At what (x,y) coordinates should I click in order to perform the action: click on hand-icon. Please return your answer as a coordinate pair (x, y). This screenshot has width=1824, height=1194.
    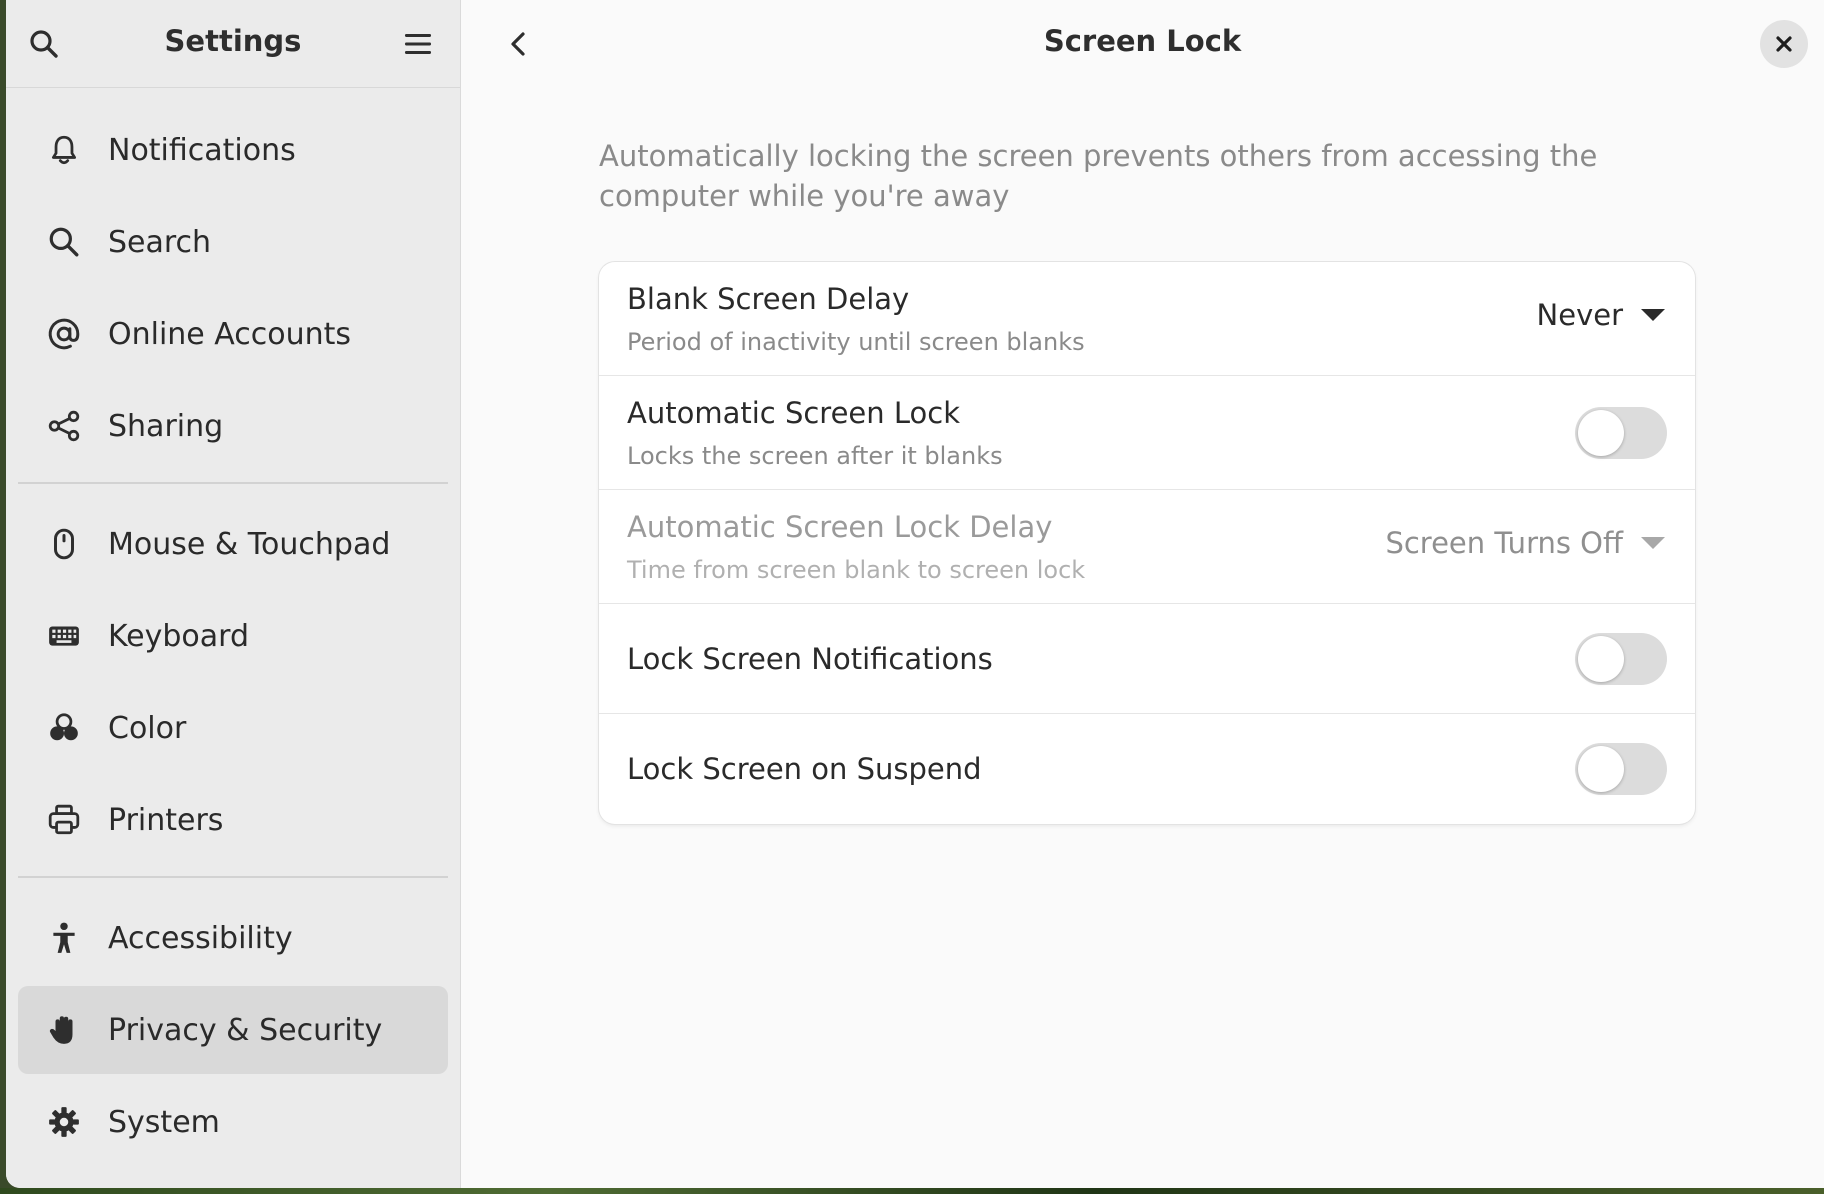
    Looking at the image, I should click on (64, 1030).